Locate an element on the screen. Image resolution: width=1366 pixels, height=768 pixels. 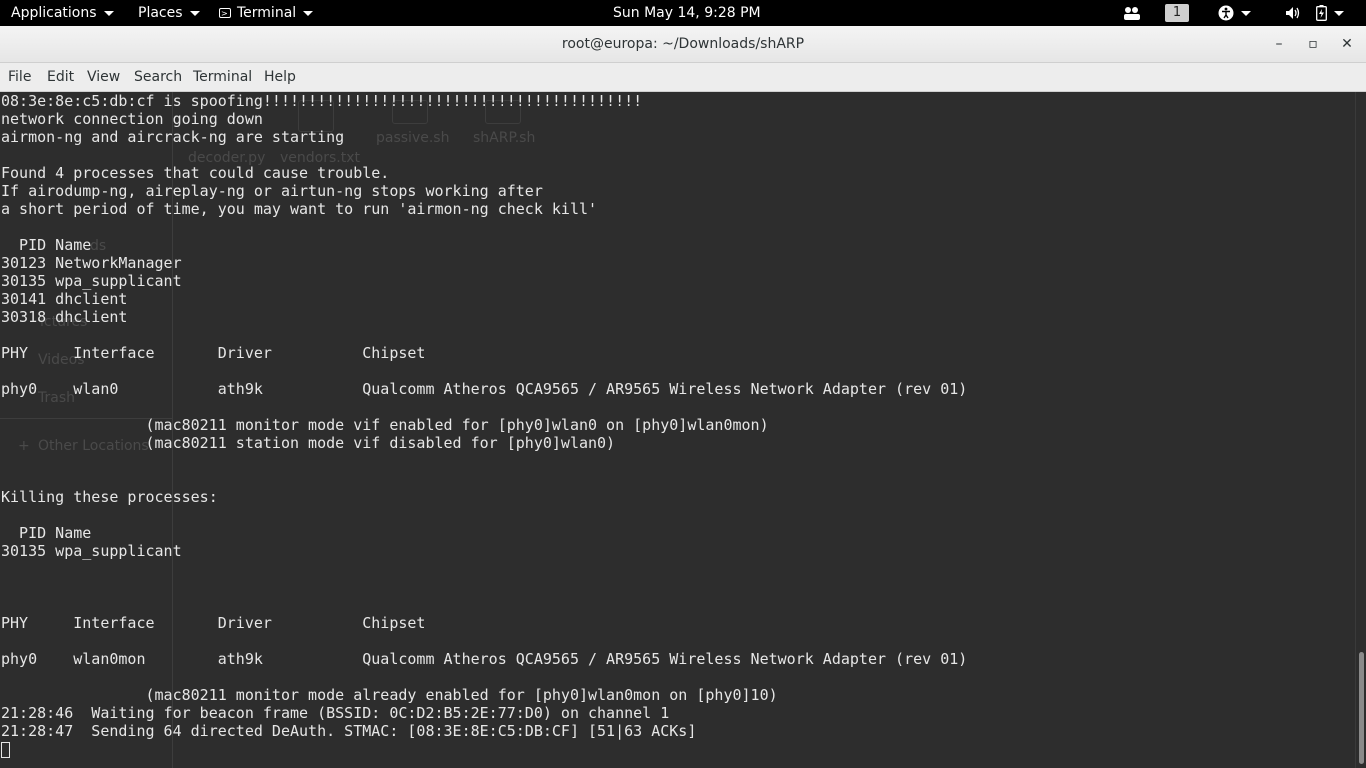
terminal-icon: > is located at coordinates (225, 13).